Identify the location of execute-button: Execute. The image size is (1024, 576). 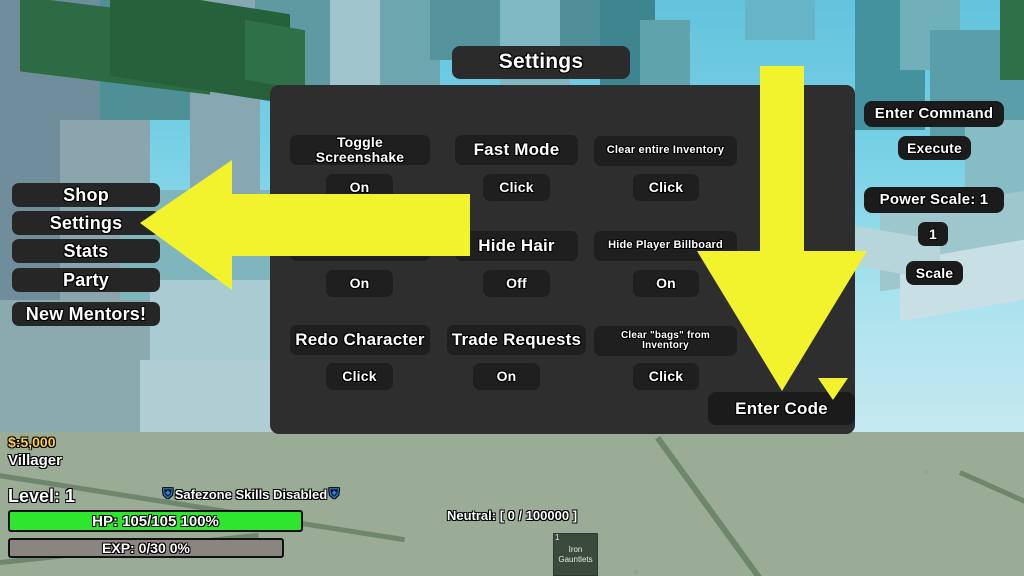
(934, 148).